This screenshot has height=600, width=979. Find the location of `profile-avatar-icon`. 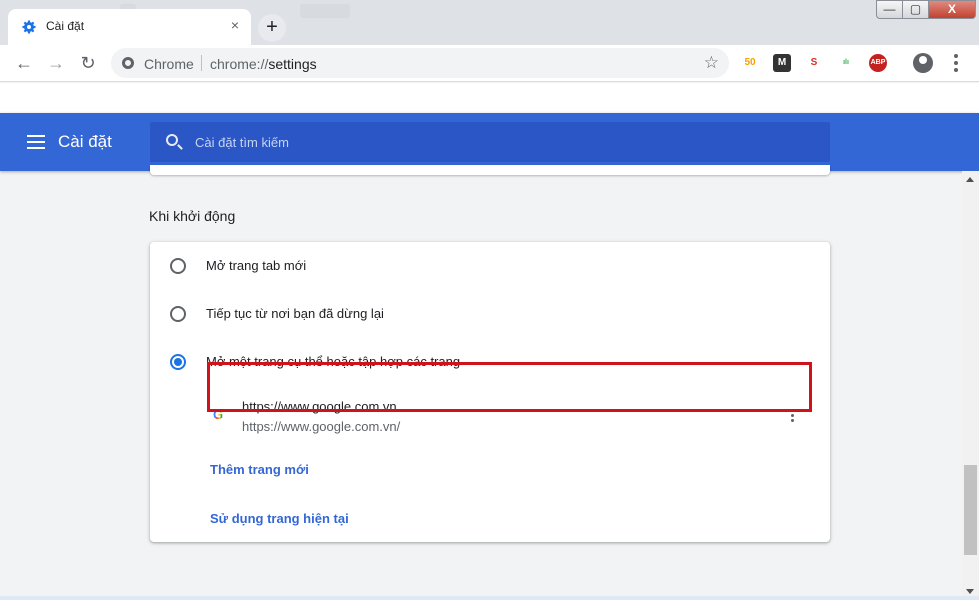

profile-avatar-icon is located at coordinates (923, 63).